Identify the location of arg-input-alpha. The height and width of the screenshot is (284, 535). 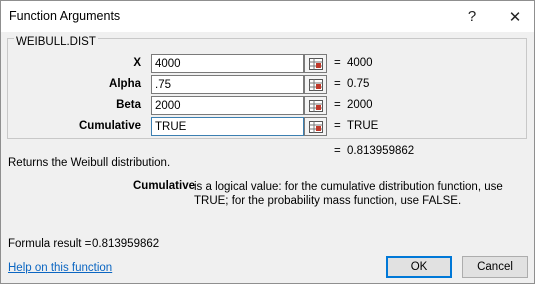
(227, 84).